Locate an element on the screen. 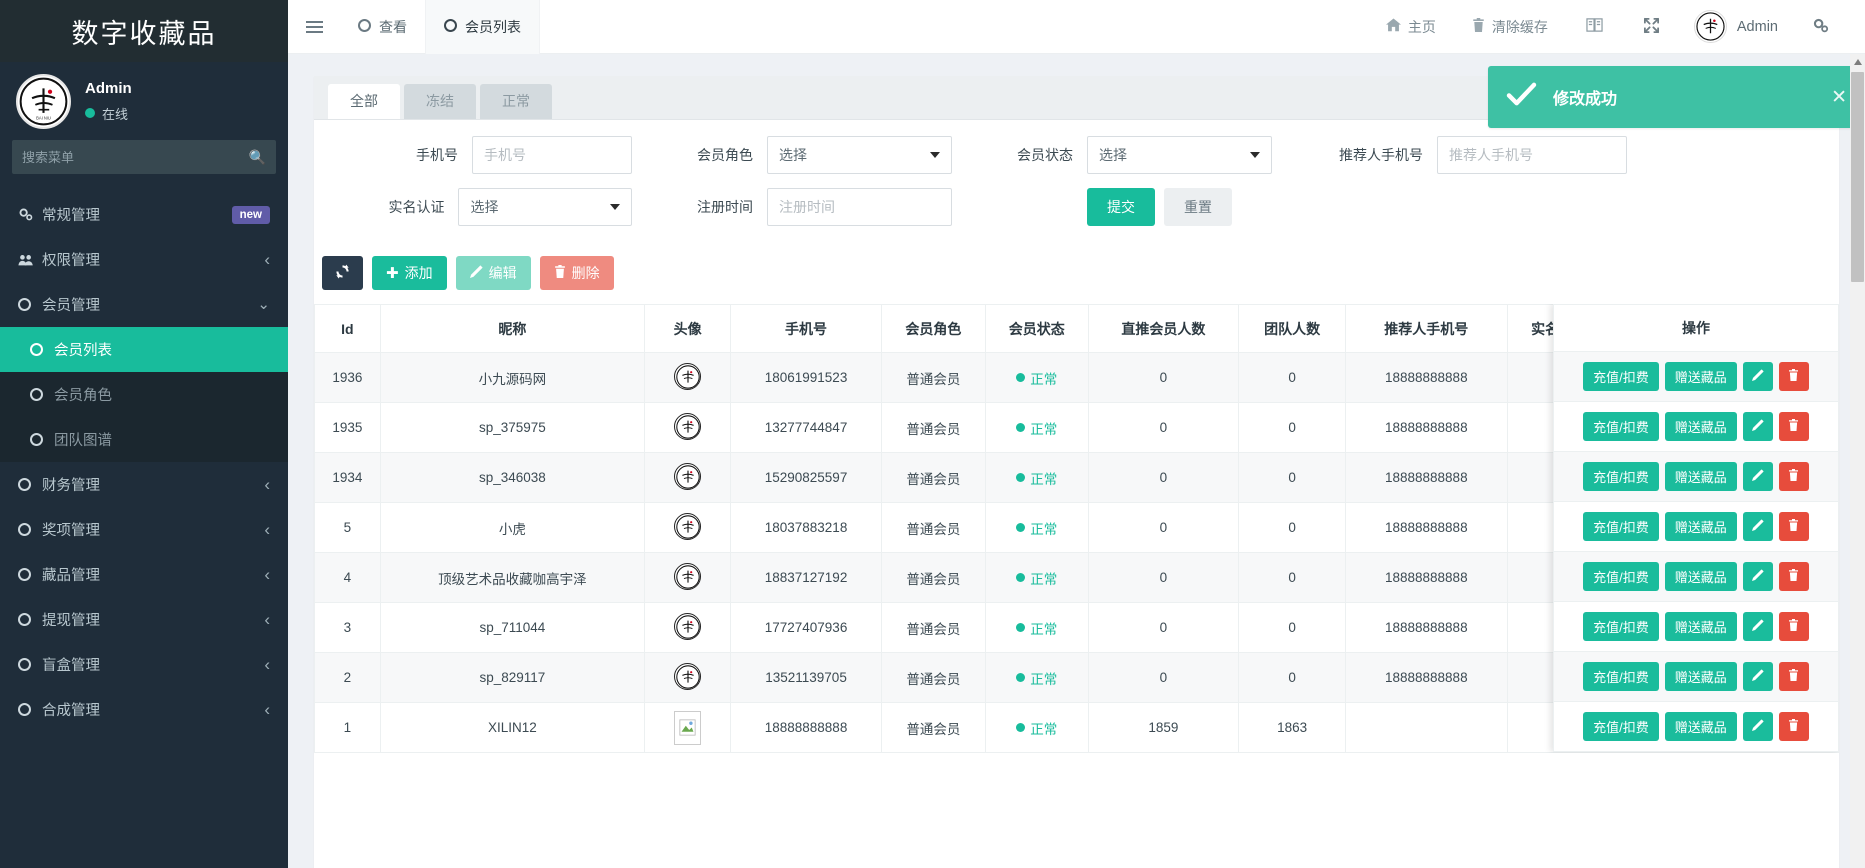  th-avatar: 头像 is located at coordinates (687, 328).